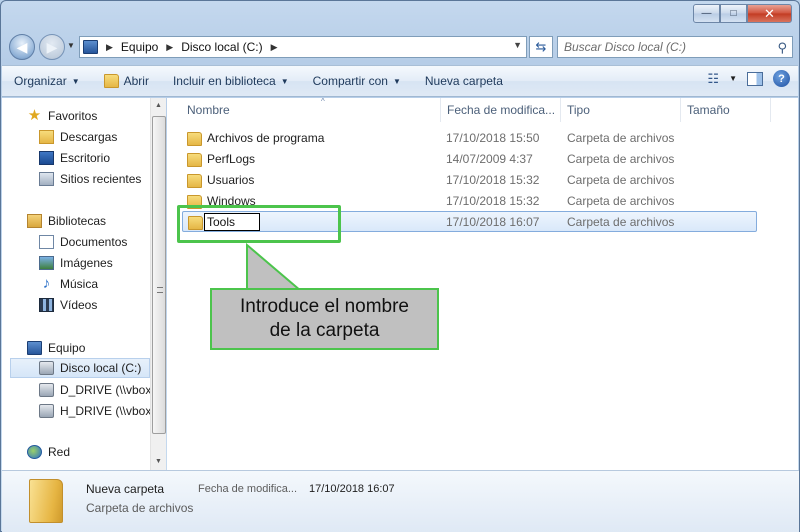 Image resolution: width=800 pixels, height=532 pixels. Describe the element at coordinates (733, 13) in the screenshot. I see `maximize-button: □` at that location.